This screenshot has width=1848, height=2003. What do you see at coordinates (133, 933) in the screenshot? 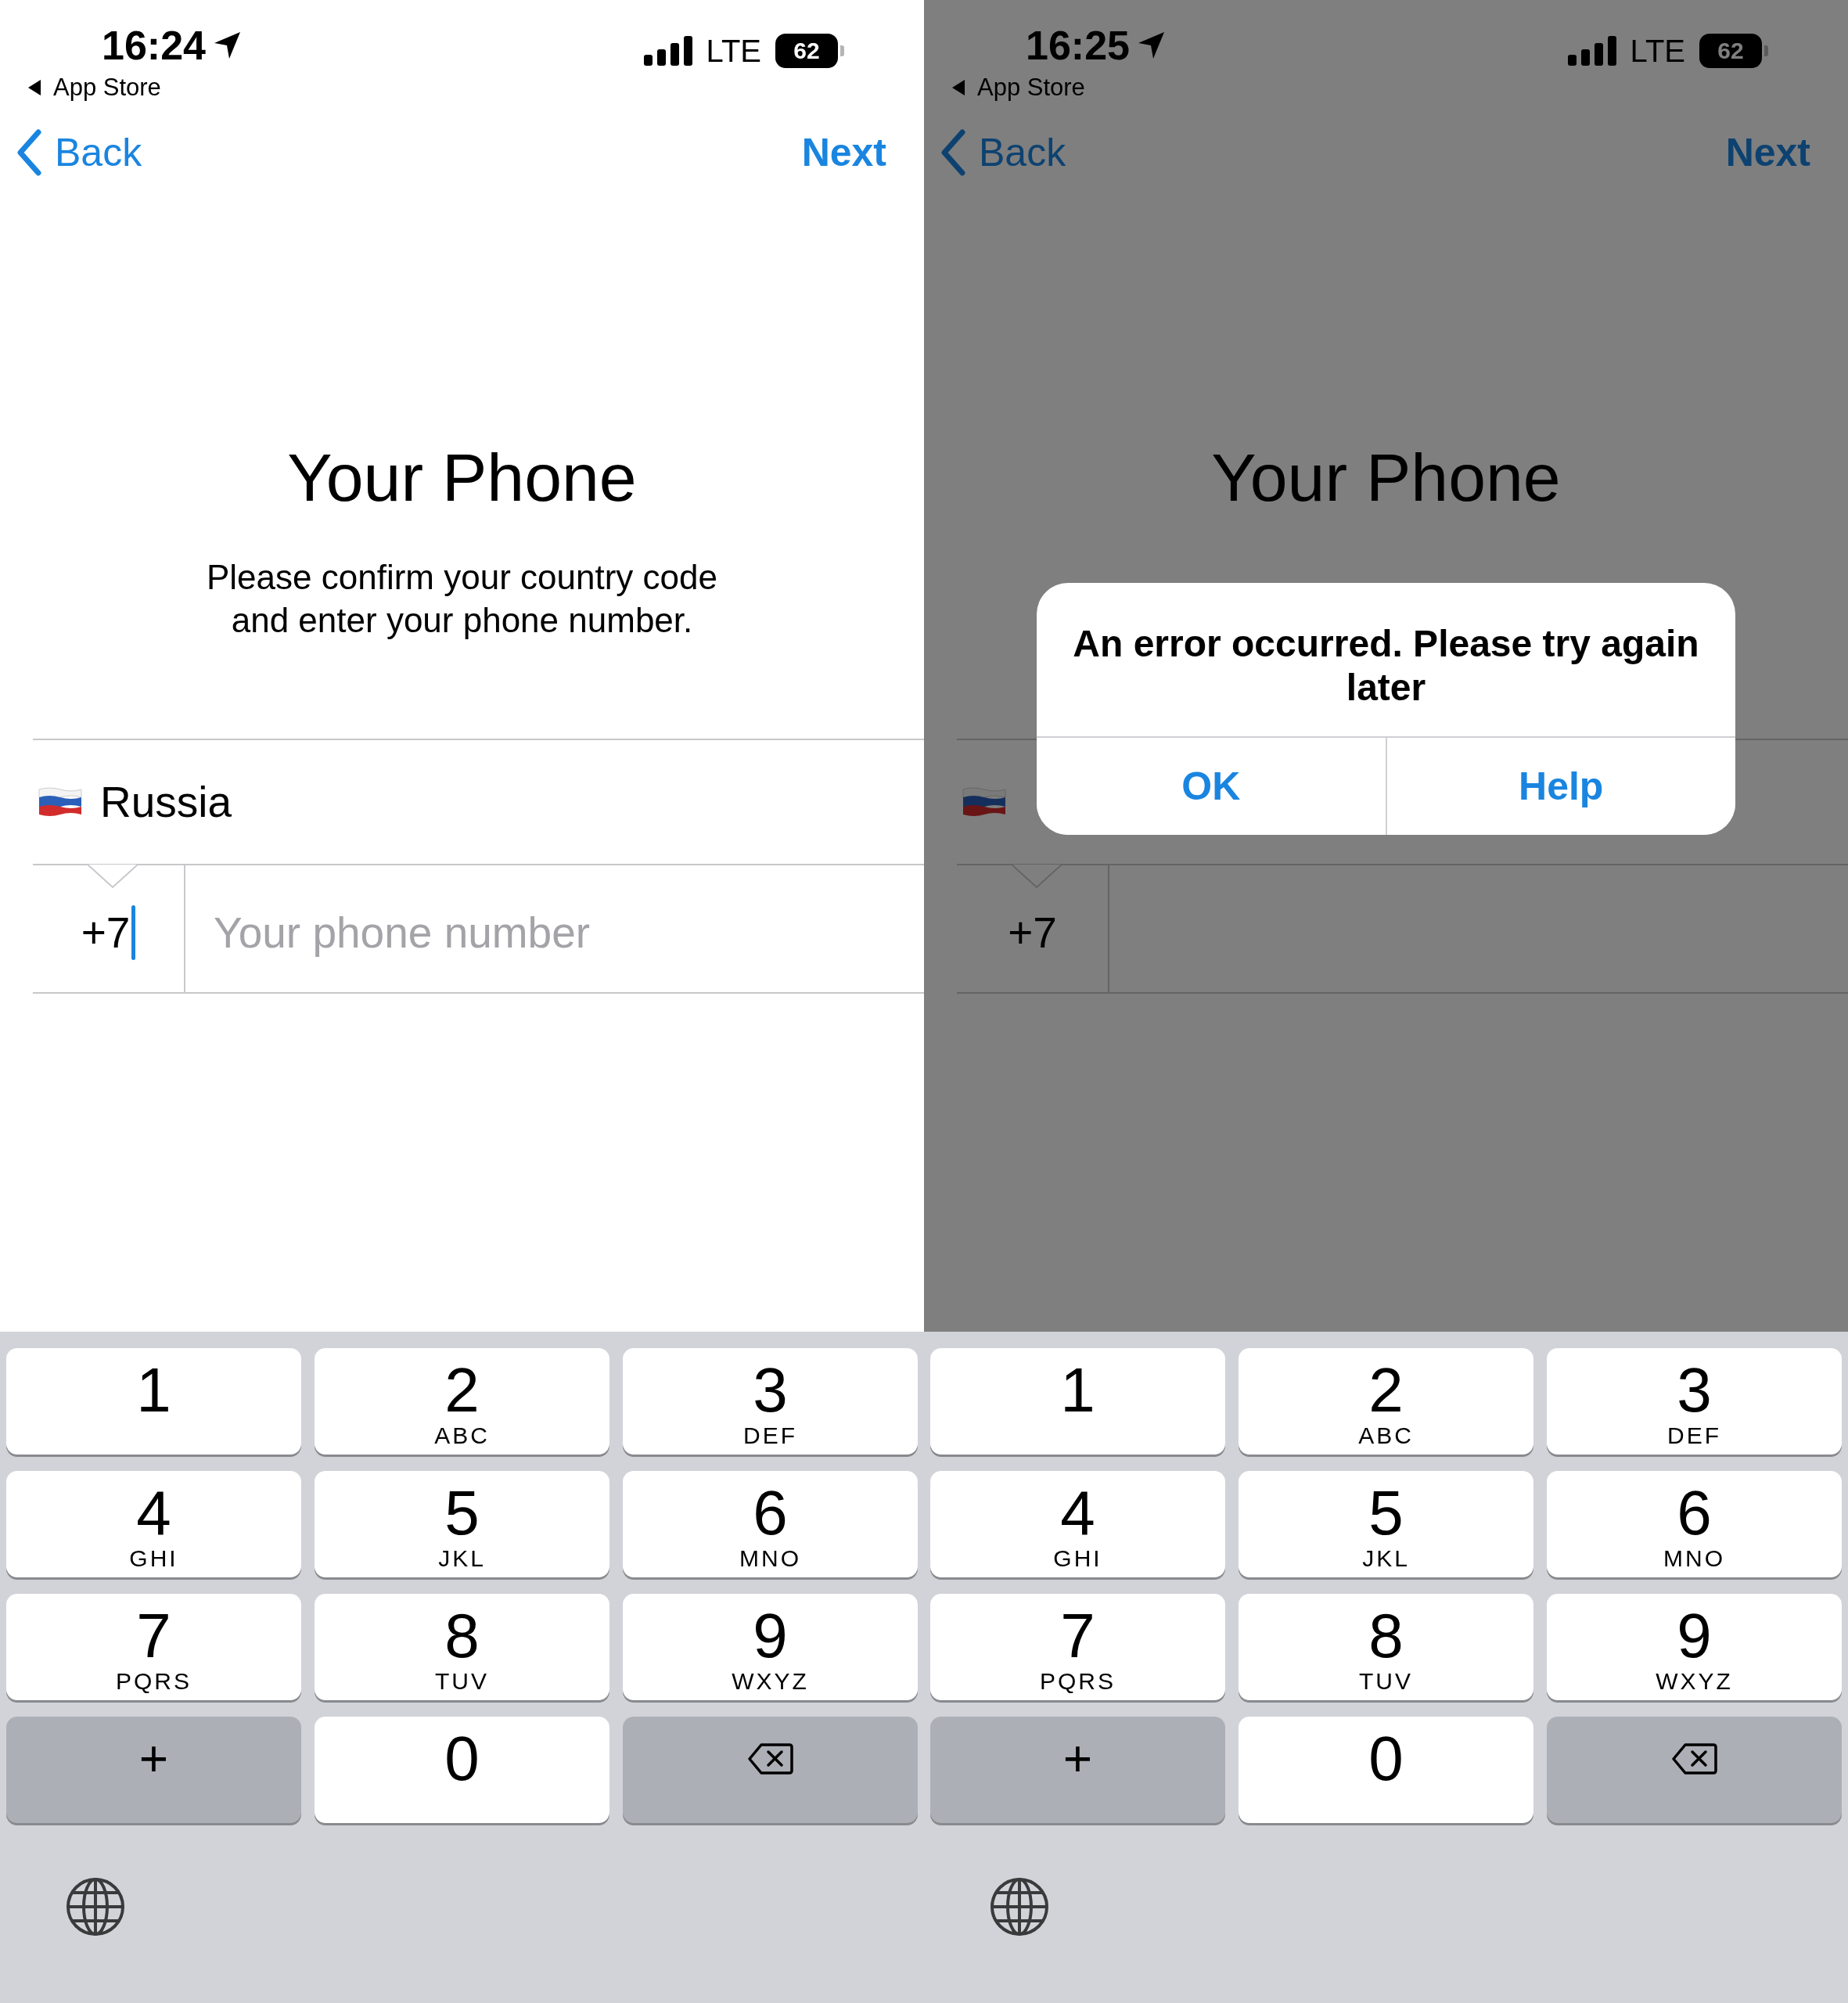
I see `text-cursor` at bounding box center [133, 933].